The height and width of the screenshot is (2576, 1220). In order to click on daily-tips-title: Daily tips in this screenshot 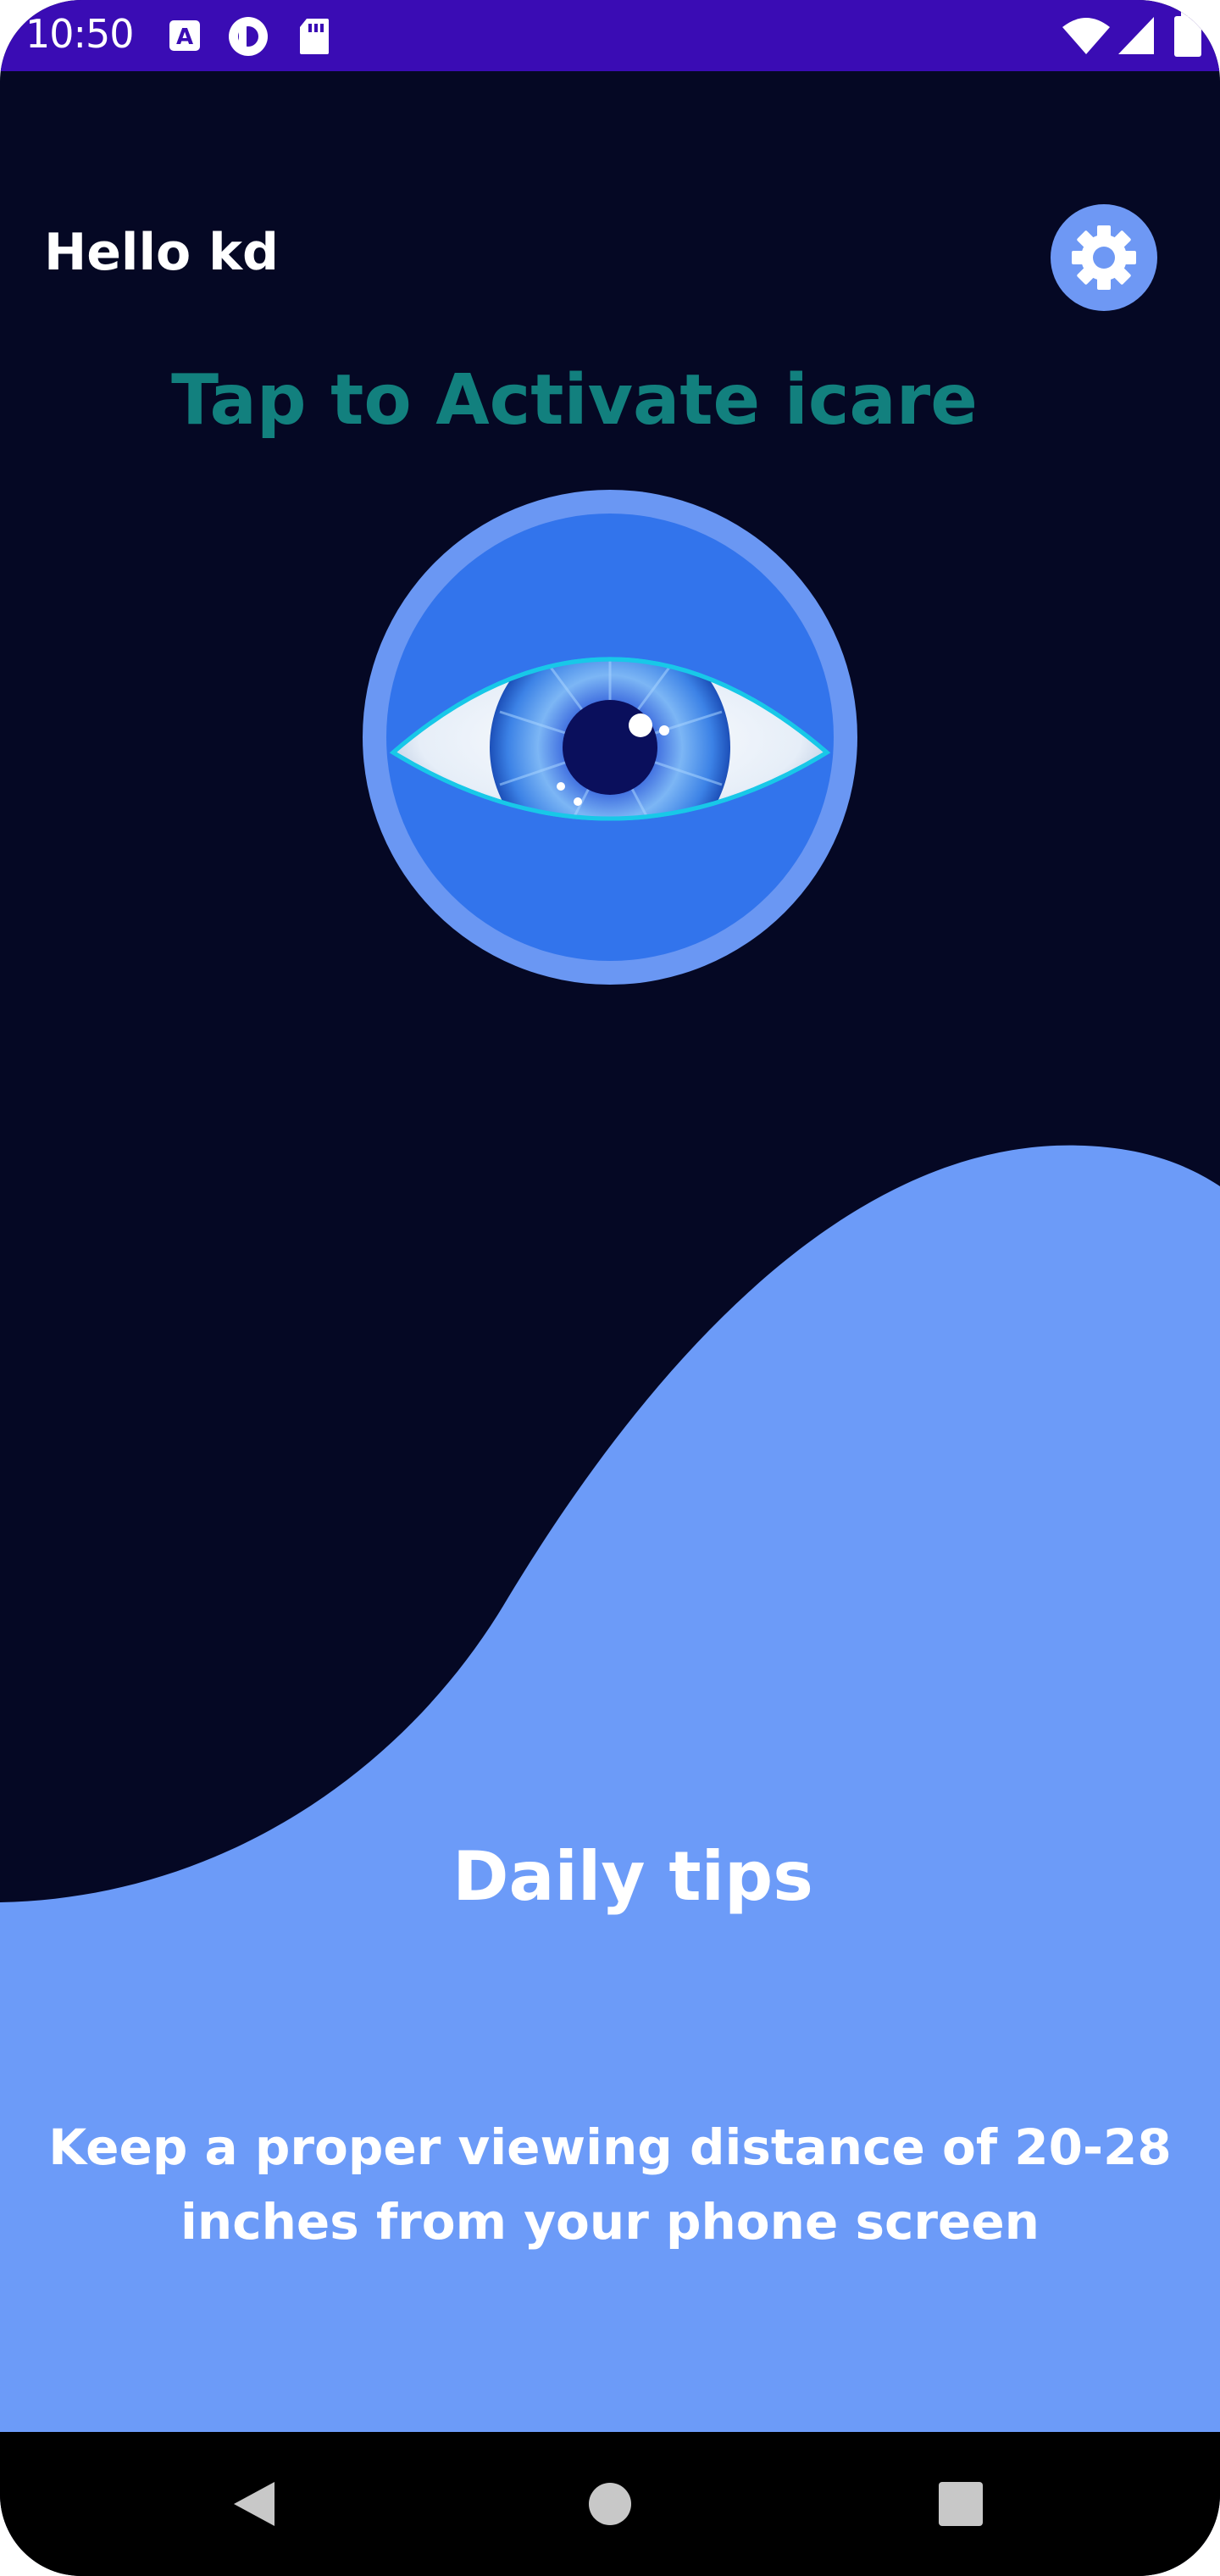, I will do `click(632, 1876)`.